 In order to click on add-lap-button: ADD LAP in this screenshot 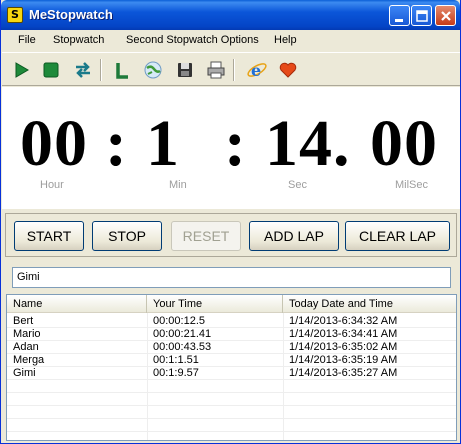, I will do `click(294, 236)`.